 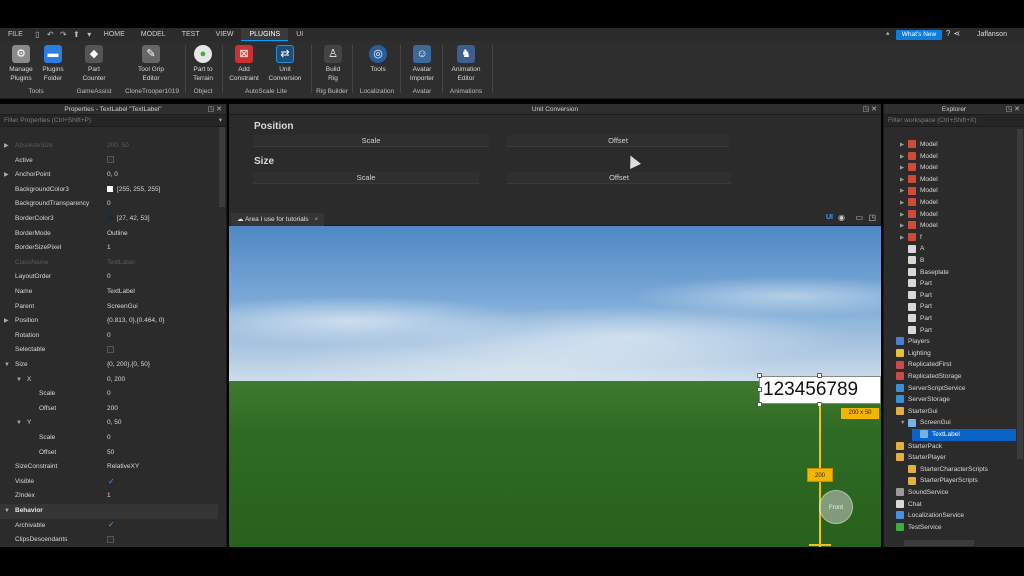 I want to click on animation-editor-button: ♞ Animation Editor, so click(x=466, y=64).